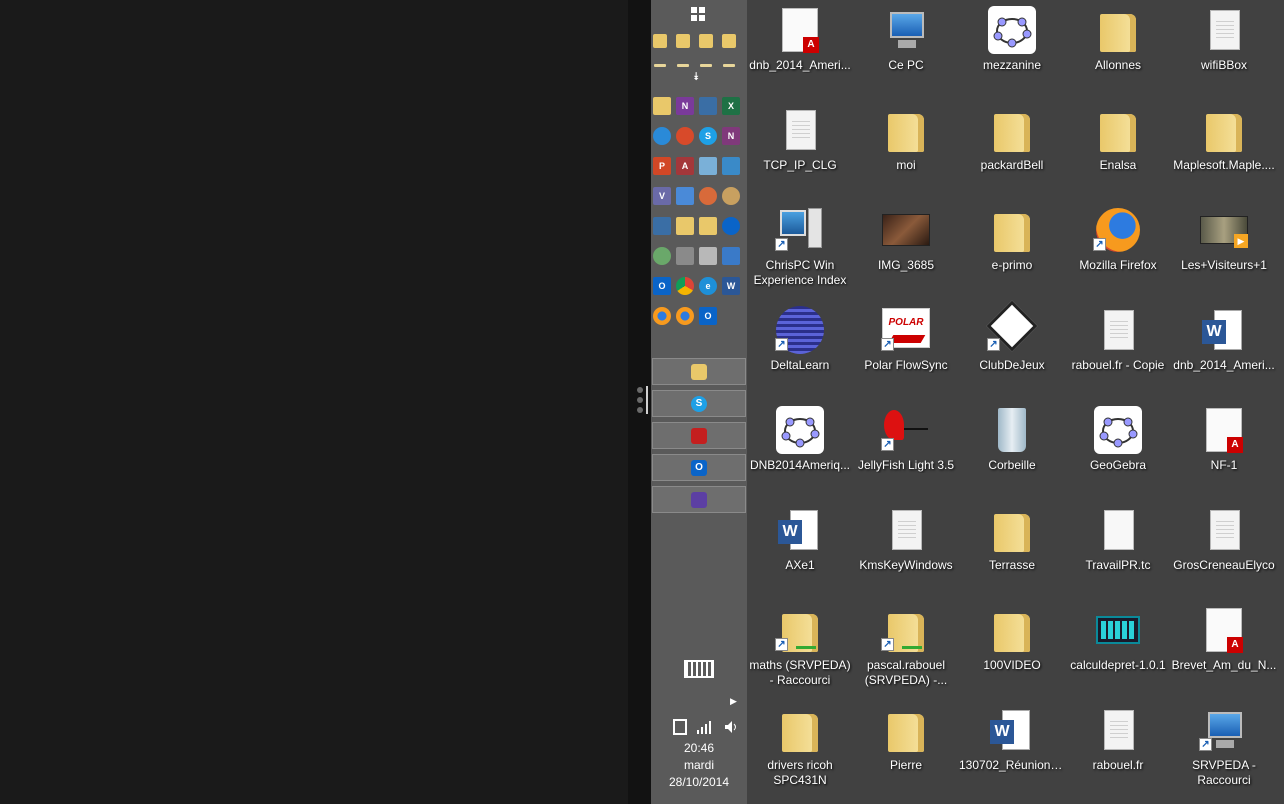 This screenshot has width=1284, height=804. What do you see at coordinates (800, 248) in the screenshot?
I see `desktop-icon-chrispc: ↗ ChrisPC Win Experience Index` at bounding box center [800, 248].